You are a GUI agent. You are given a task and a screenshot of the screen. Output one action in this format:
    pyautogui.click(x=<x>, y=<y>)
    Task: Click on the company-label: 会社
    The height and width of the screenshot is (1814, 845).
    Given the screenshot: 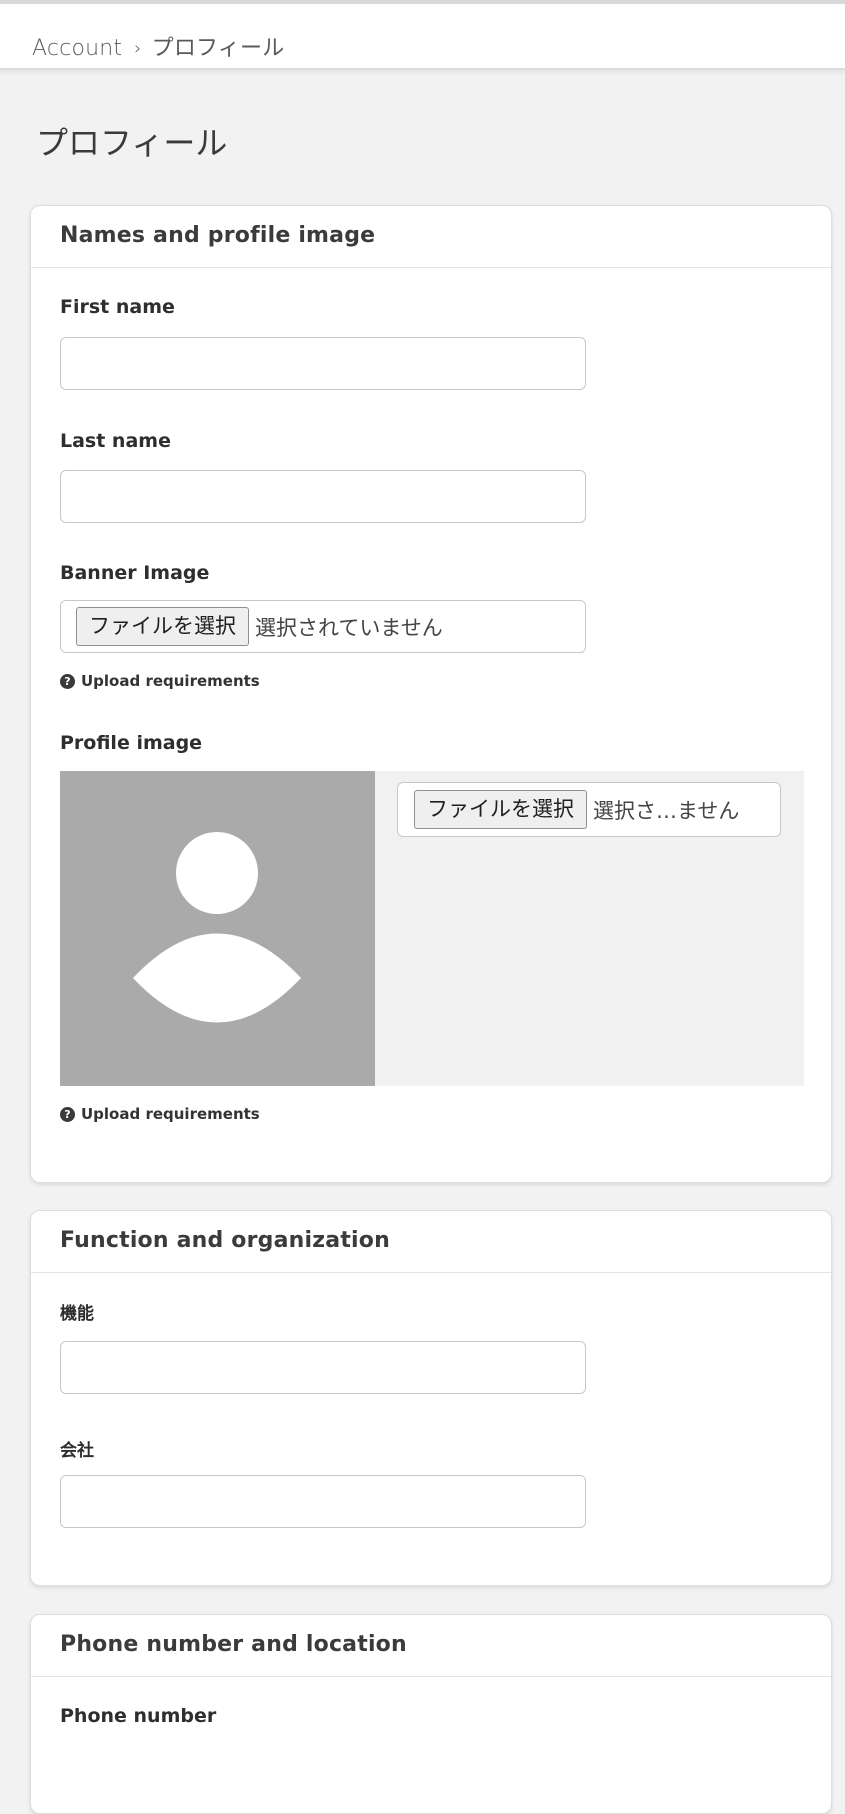 What is the action you would take?
    pyautogui.click(x=77, y=1451)
    